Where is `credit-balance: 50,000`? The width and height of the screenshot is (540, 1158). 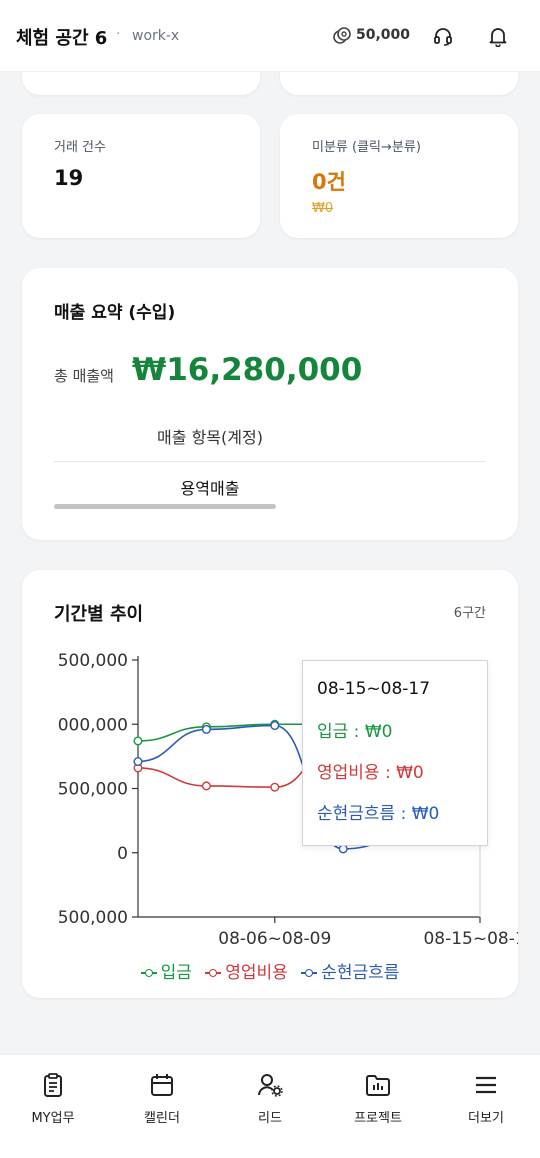 credit-balance: 50,000 is located at coordinates (383, 35).